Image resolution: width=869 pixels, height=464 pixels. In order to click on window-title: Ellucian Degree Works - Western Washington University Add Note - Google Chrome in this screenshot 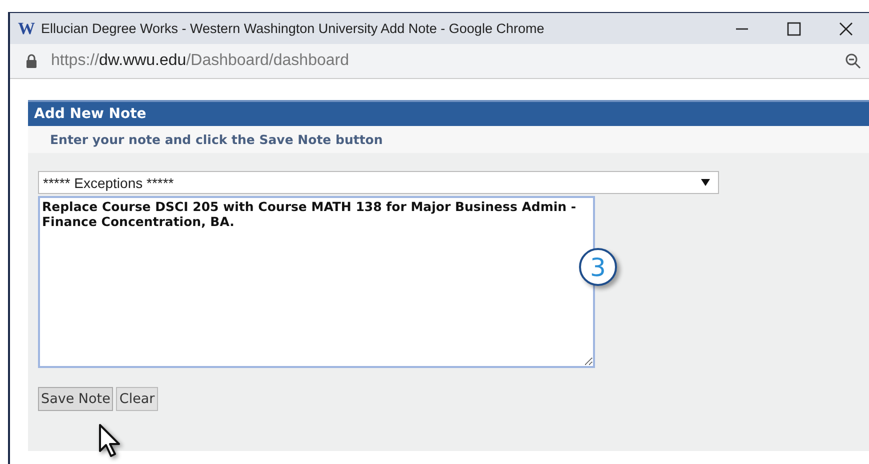, I will do `click(293, 28)`.